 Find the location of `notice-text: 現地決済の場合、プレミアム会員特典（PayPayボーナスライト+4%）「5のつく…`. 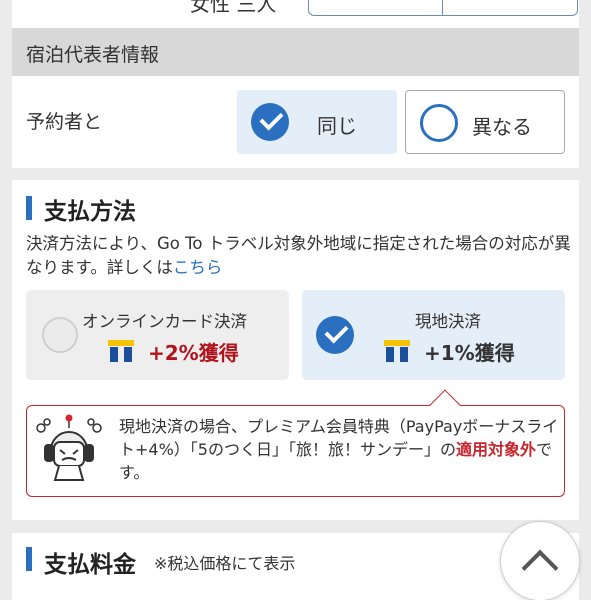

notice-text: 現地決済の場合、プレミアム会員特典（PayPayボーナスライト+4%）「5のつく… is located at coordinates (339, 449).